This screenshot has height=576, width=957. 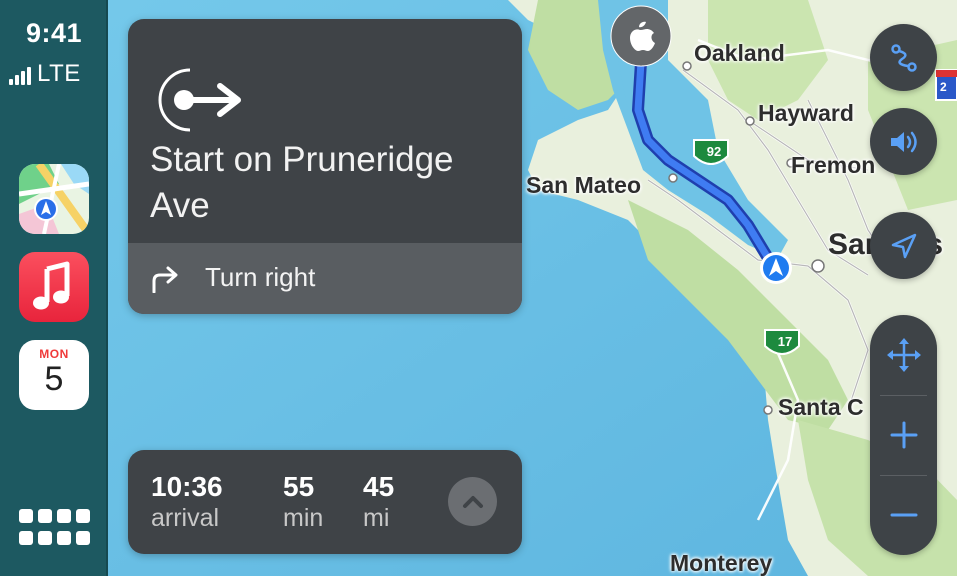 What do you see at coordinates (641, 36) in the screenshot?
I see `start-pin` at bounding box center [641, 36].